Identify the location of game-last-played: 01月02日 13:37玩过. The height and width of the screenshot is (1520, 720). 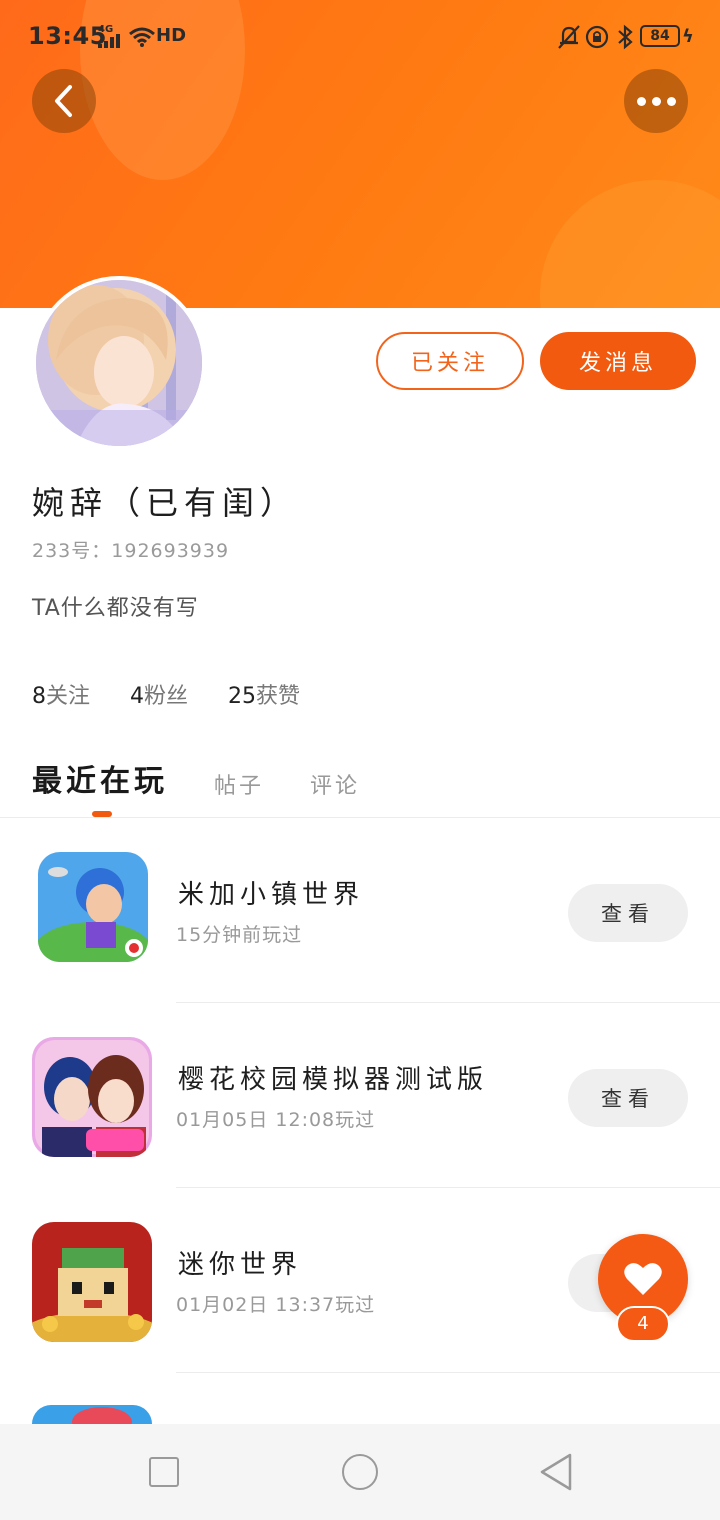
(276, 1305).